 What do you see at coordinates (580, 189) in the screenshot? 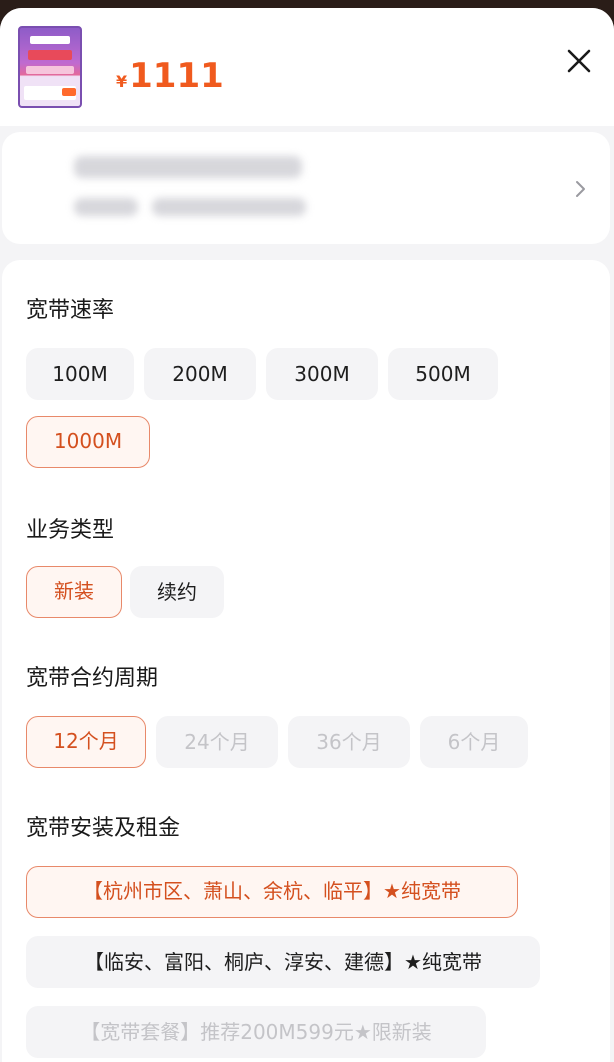
I see `chevron-right-icon` at bounding box center [580, 189].